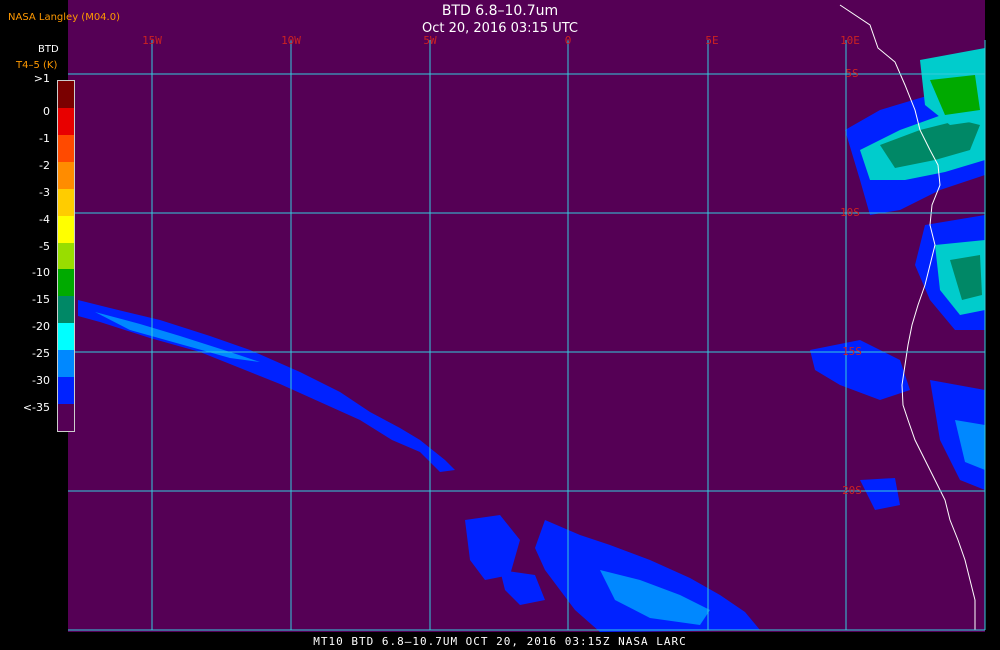  What do you see at coordinates (852, 490) in the screenshot?
I see `lat-label-20s: 20S` at bounding box center [852, 490].